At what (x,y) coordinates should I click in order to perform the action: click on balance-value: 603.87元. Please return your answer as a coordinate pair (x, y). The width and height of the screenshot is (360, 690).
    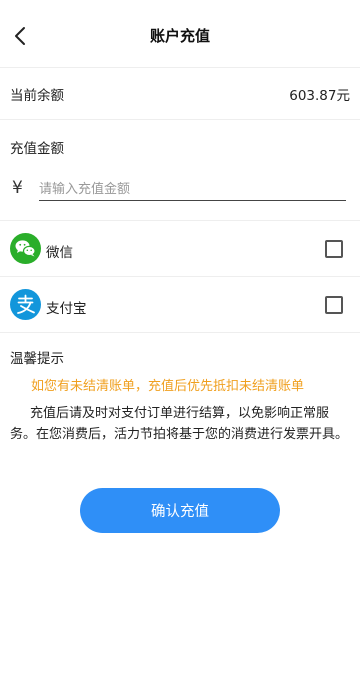
    Looking at the image, I should click on (319, 96).